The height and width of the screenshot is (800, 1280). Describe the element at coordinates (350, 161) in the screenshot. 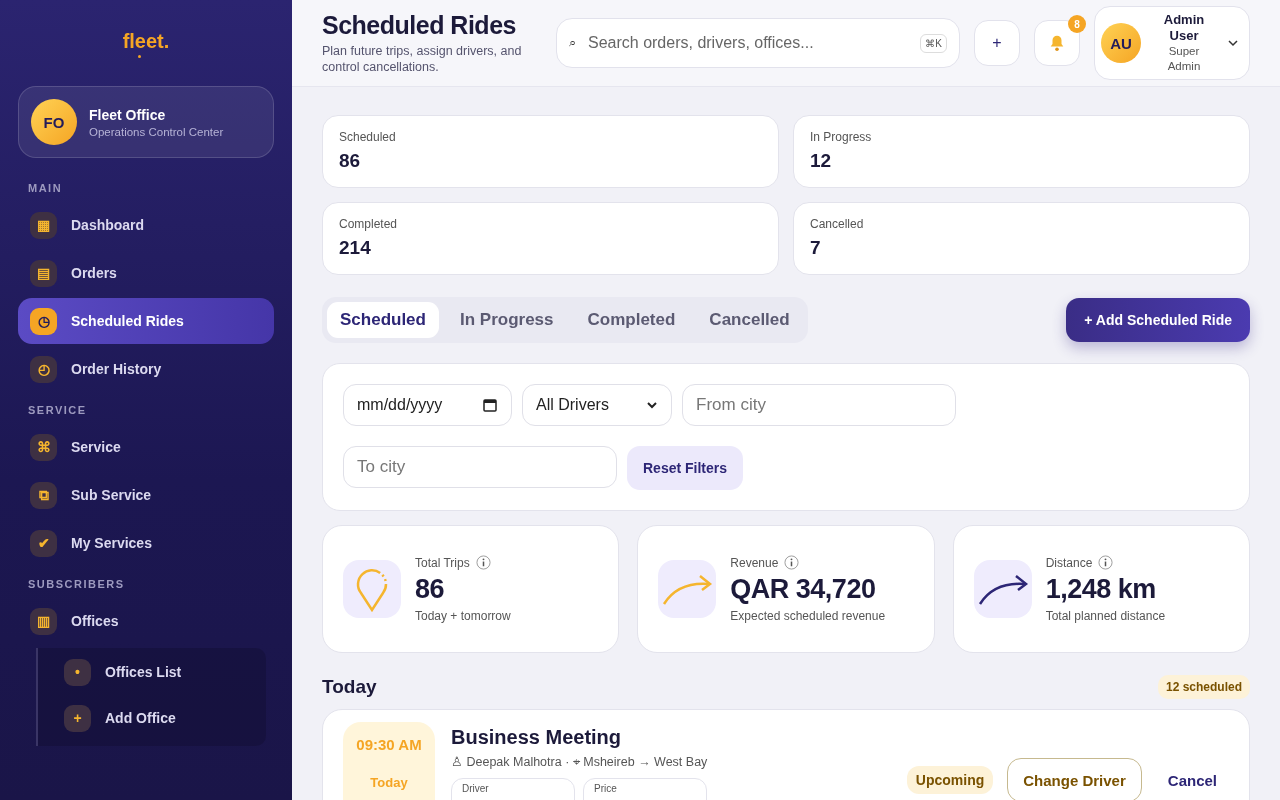

I see `stat-value: 86` at that location.